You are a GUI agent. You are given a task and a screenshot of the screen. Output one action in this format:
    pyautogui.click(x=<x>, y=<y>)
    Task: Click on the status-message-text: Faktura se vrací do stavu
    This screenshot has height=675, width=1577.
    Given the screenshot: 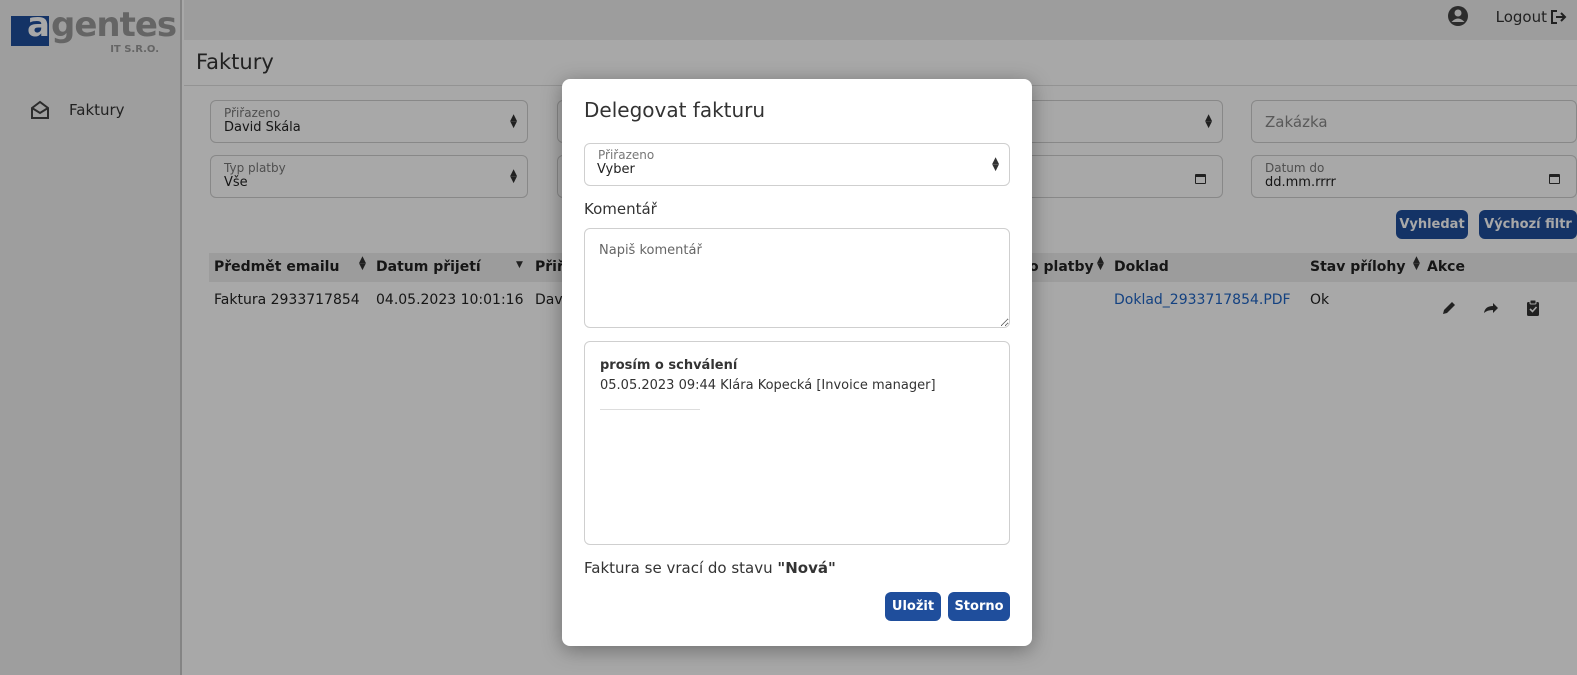 What is the action you would take?
    pyautogui.click(x=678, y=568)
    